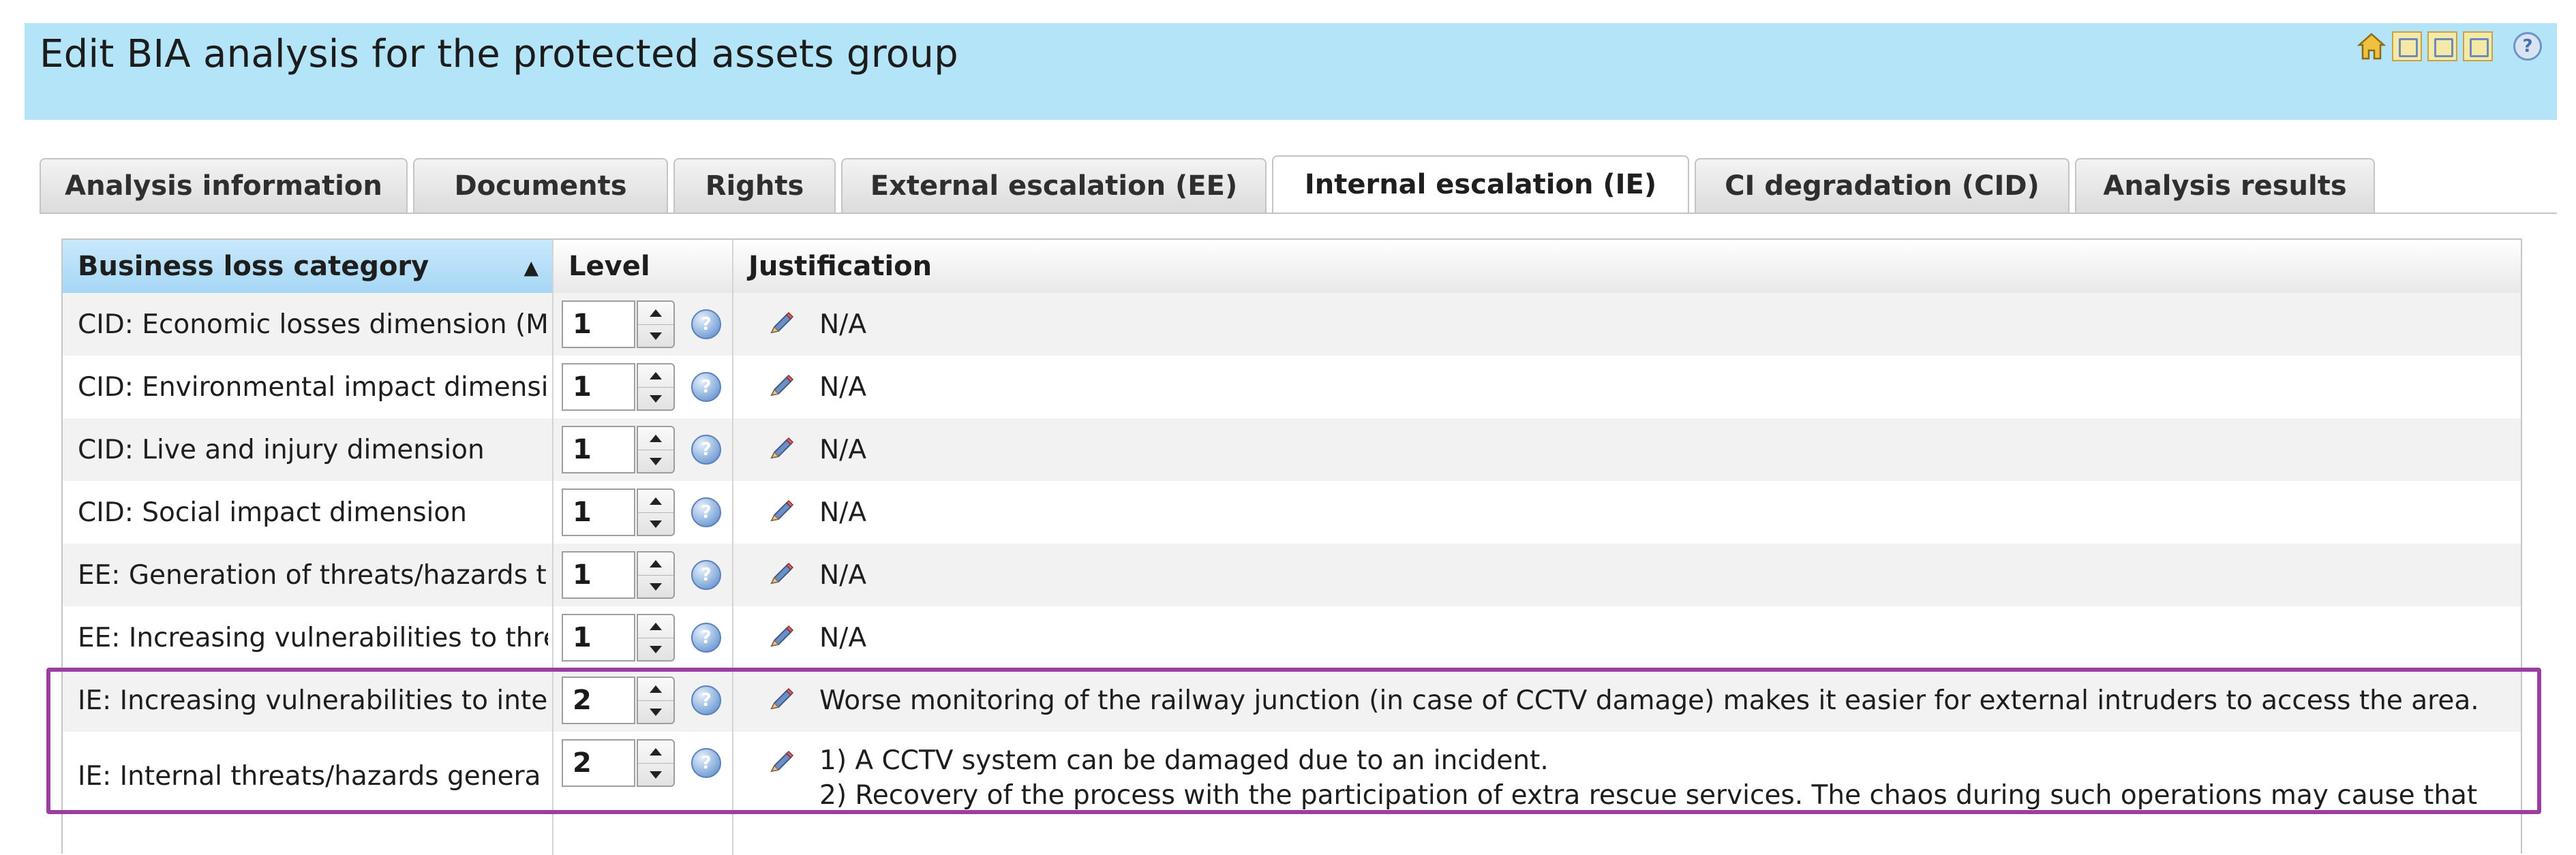 Image resolution: width=2576 pixels, height=855 pixels. Describe the element at coordinates (2225, 185) in the screenshot. I see `tab-analysis-results: Analysis results` at that location.